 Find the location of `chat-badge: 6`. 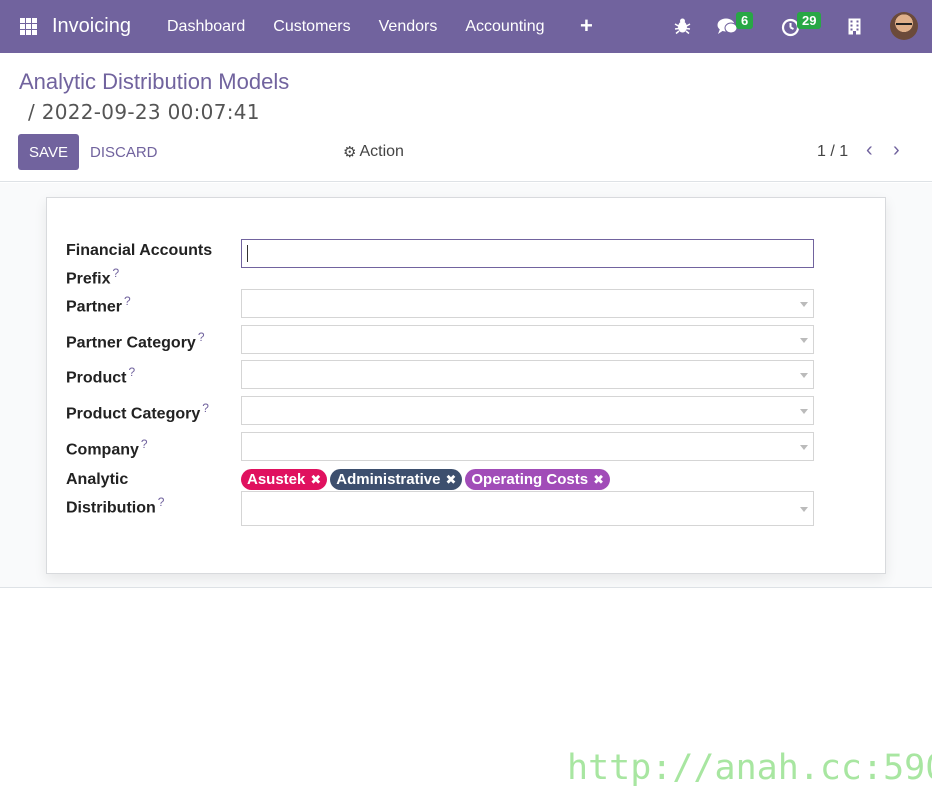

chat-badge: 6 is located at coordinates (745, 20).